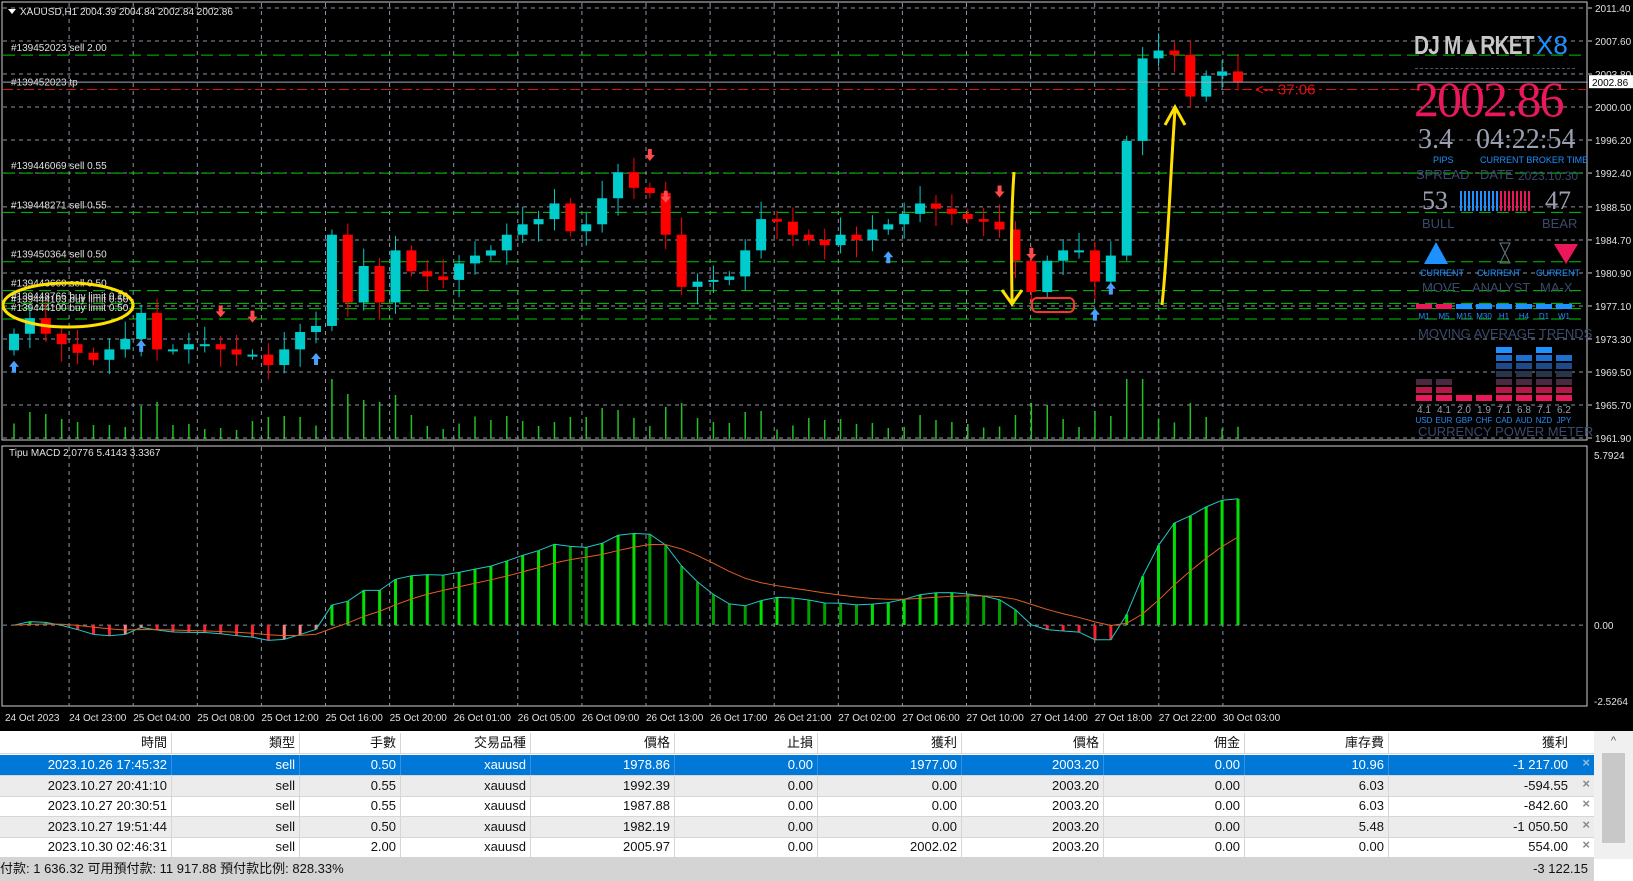  I want to click on time-axis-label: 27 Oct 02:00, so click(867, 718).